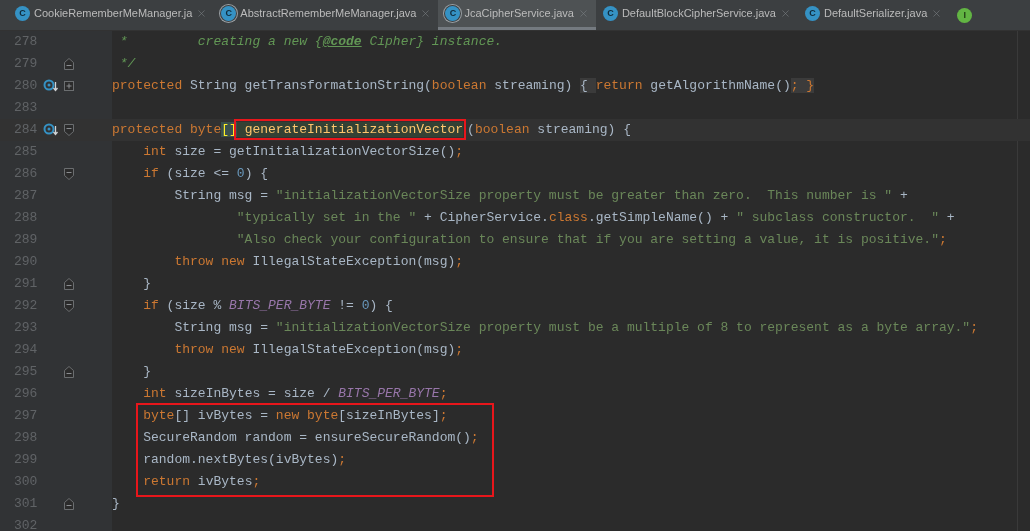  I want to click on code-line: String msg = "initializationVectorSize property must be a multiple of 8 to represent as a byte array.";, so click(575, 328).